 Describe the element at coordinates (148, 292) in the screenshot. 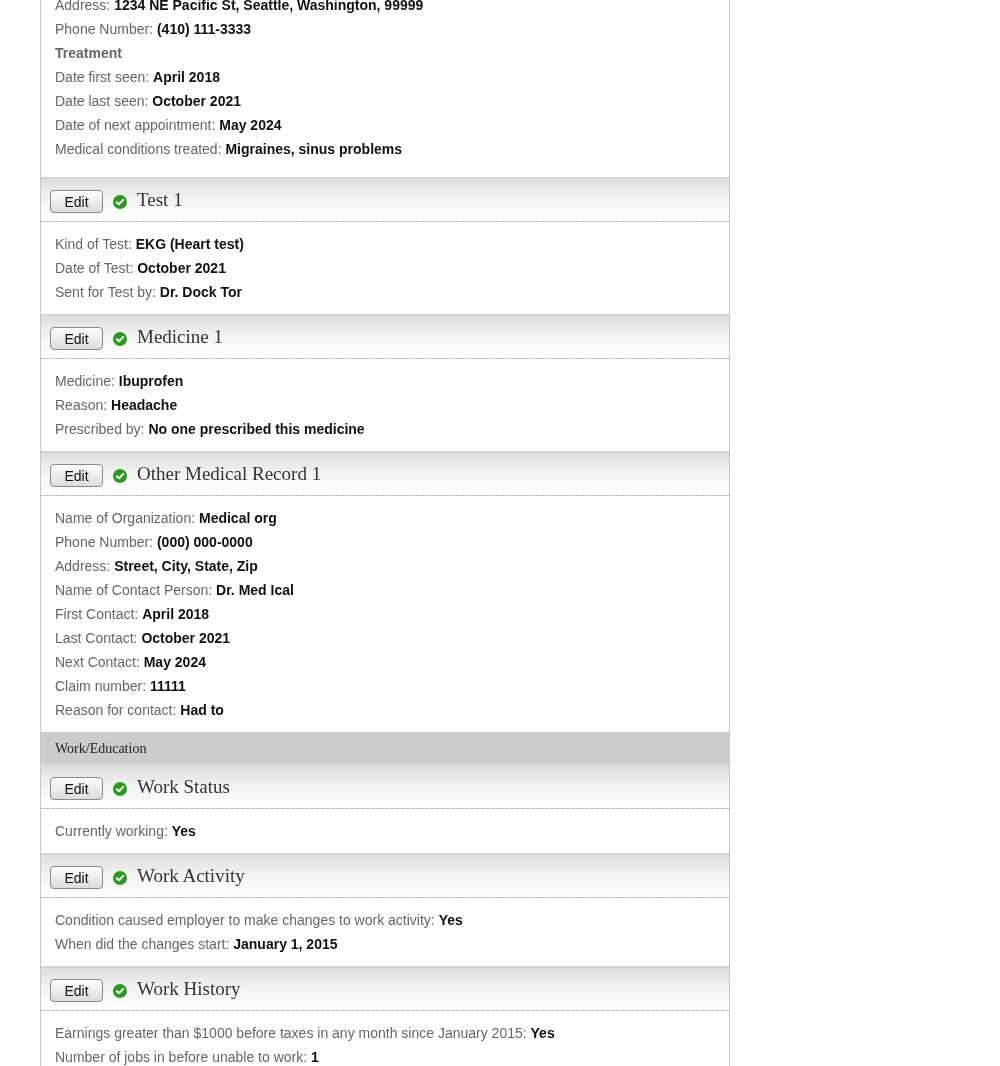

I see `field-text: Sent for Test by: Dr. Dock Tor` at that location.